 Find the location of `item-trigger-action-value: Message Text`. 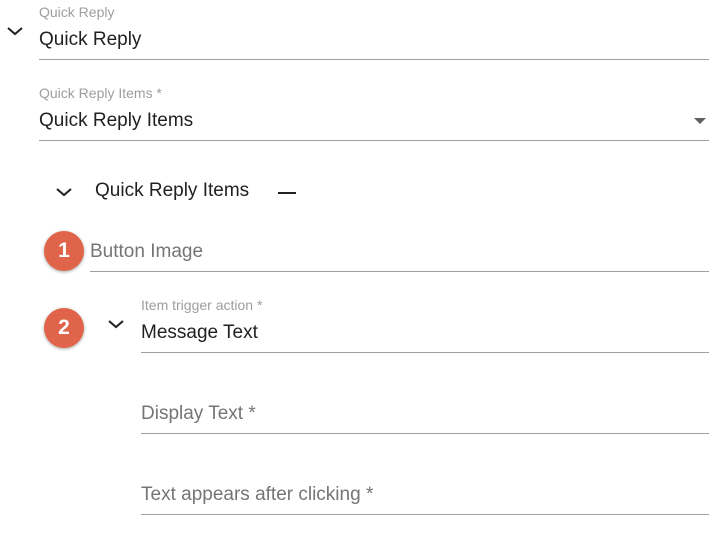

item-trigger-action-value: Message Text is located at coordinates (199, 332).